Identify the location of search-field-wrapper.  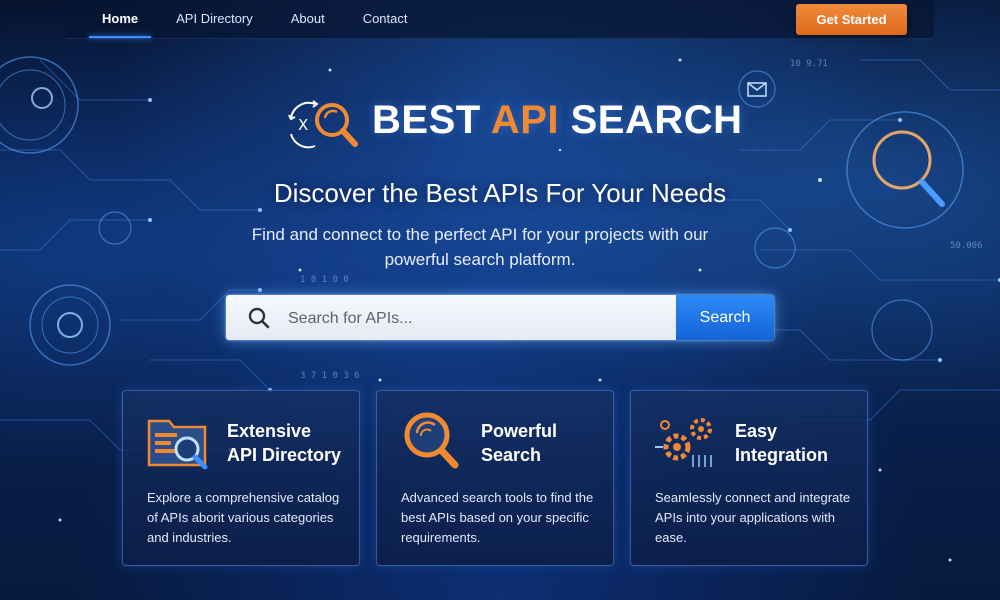
(451, 317).